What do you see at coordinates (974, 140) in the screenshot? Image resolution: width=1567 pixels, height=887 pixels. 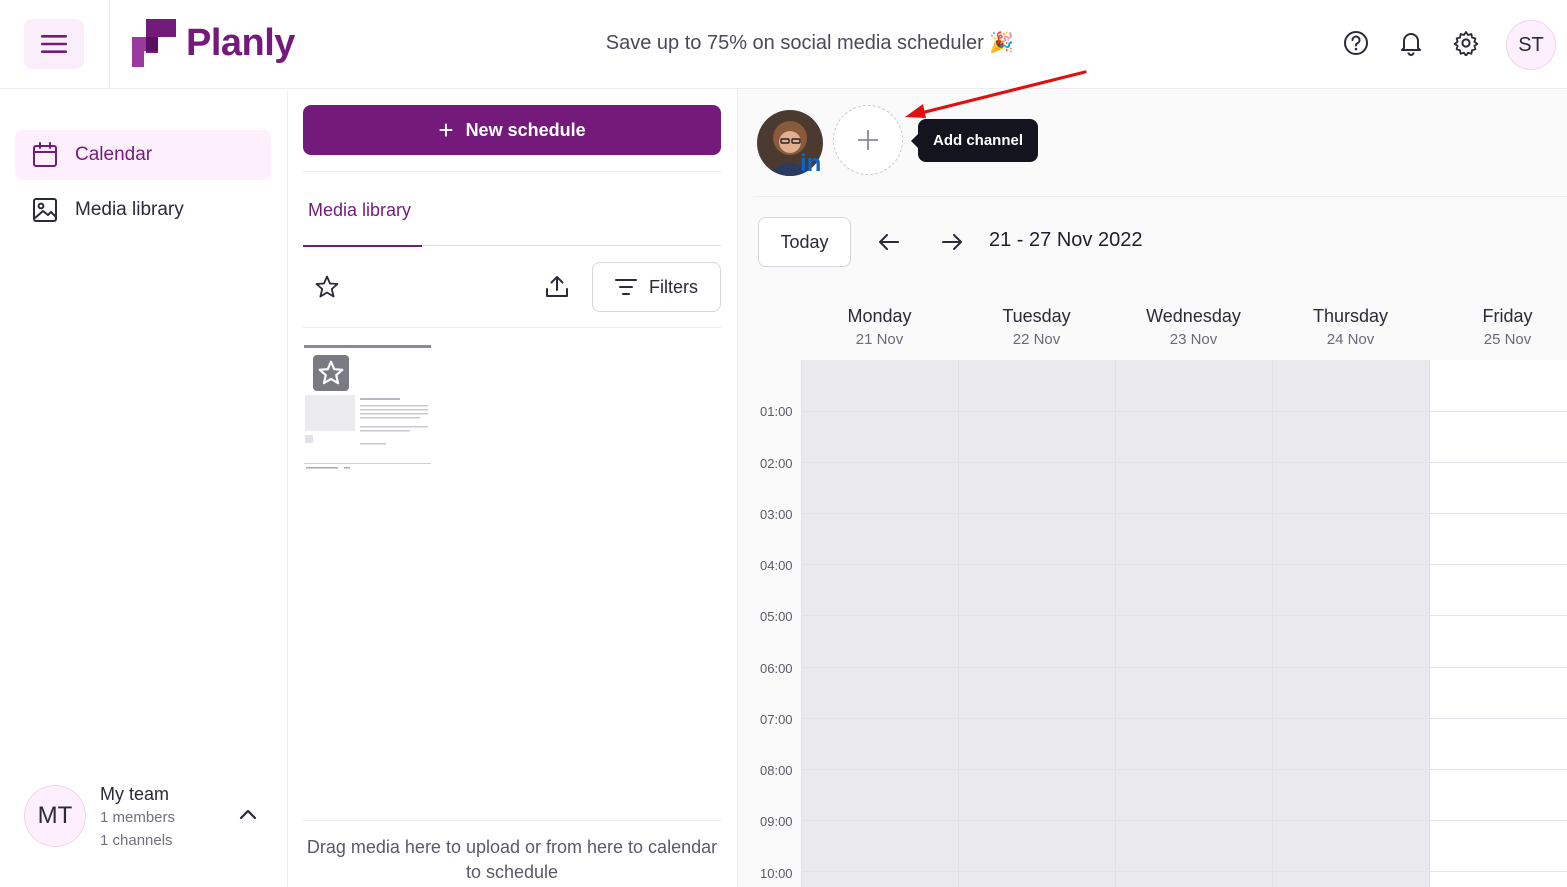 I see `add-channel-tooltip: Add channel` at bounding box center [974, 140].